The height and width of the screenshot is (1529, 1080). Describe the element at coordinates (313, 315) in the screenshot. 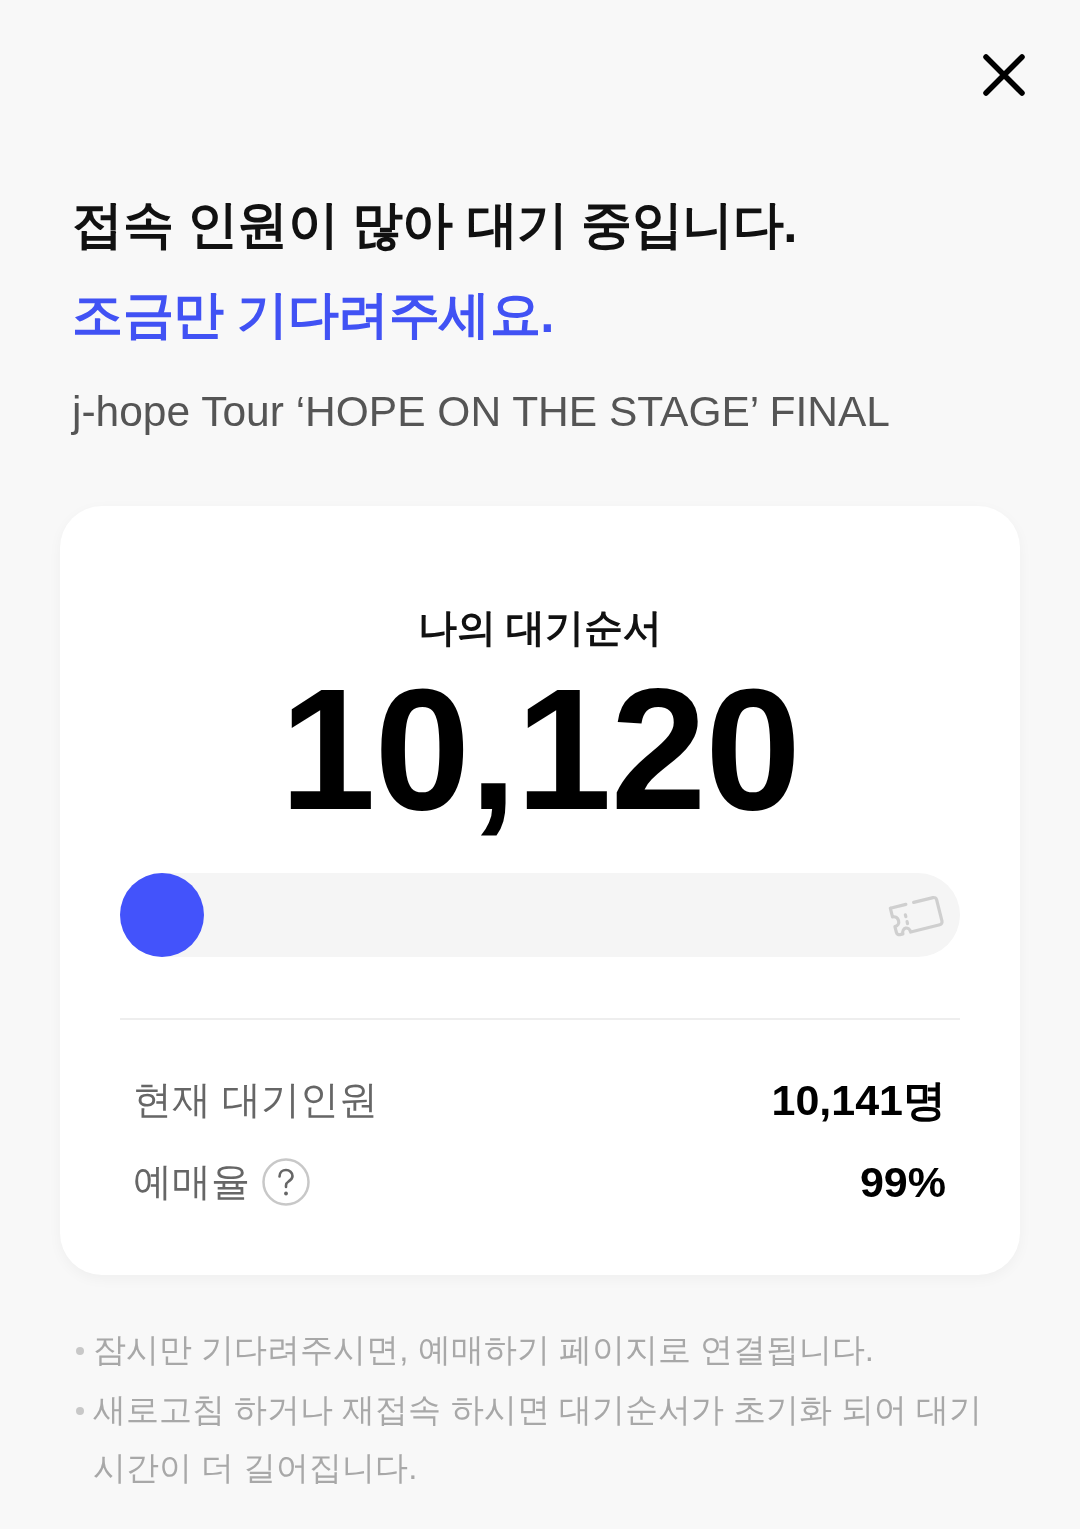

I see `waiting-subtitle: 조금만 기다려주세요.` at that location.